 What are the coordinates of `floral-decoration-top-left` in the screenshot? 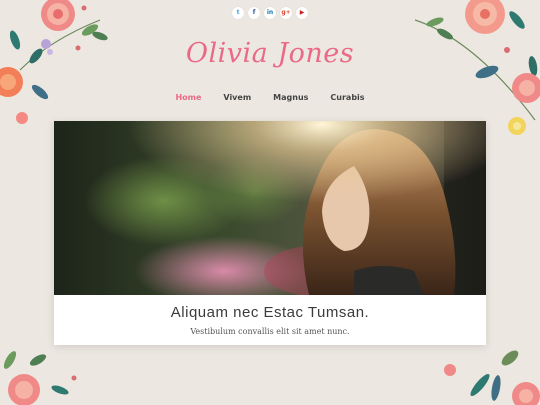 It's located at (54, 62).